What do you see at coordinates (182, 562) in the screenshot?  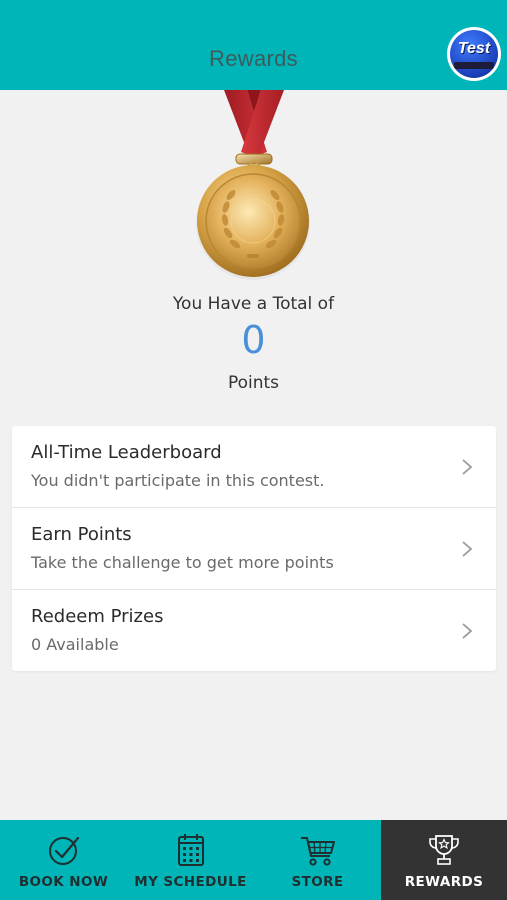 I see `row-subtitle: Take the challenge to get more points` at bounding box center [182, 562].